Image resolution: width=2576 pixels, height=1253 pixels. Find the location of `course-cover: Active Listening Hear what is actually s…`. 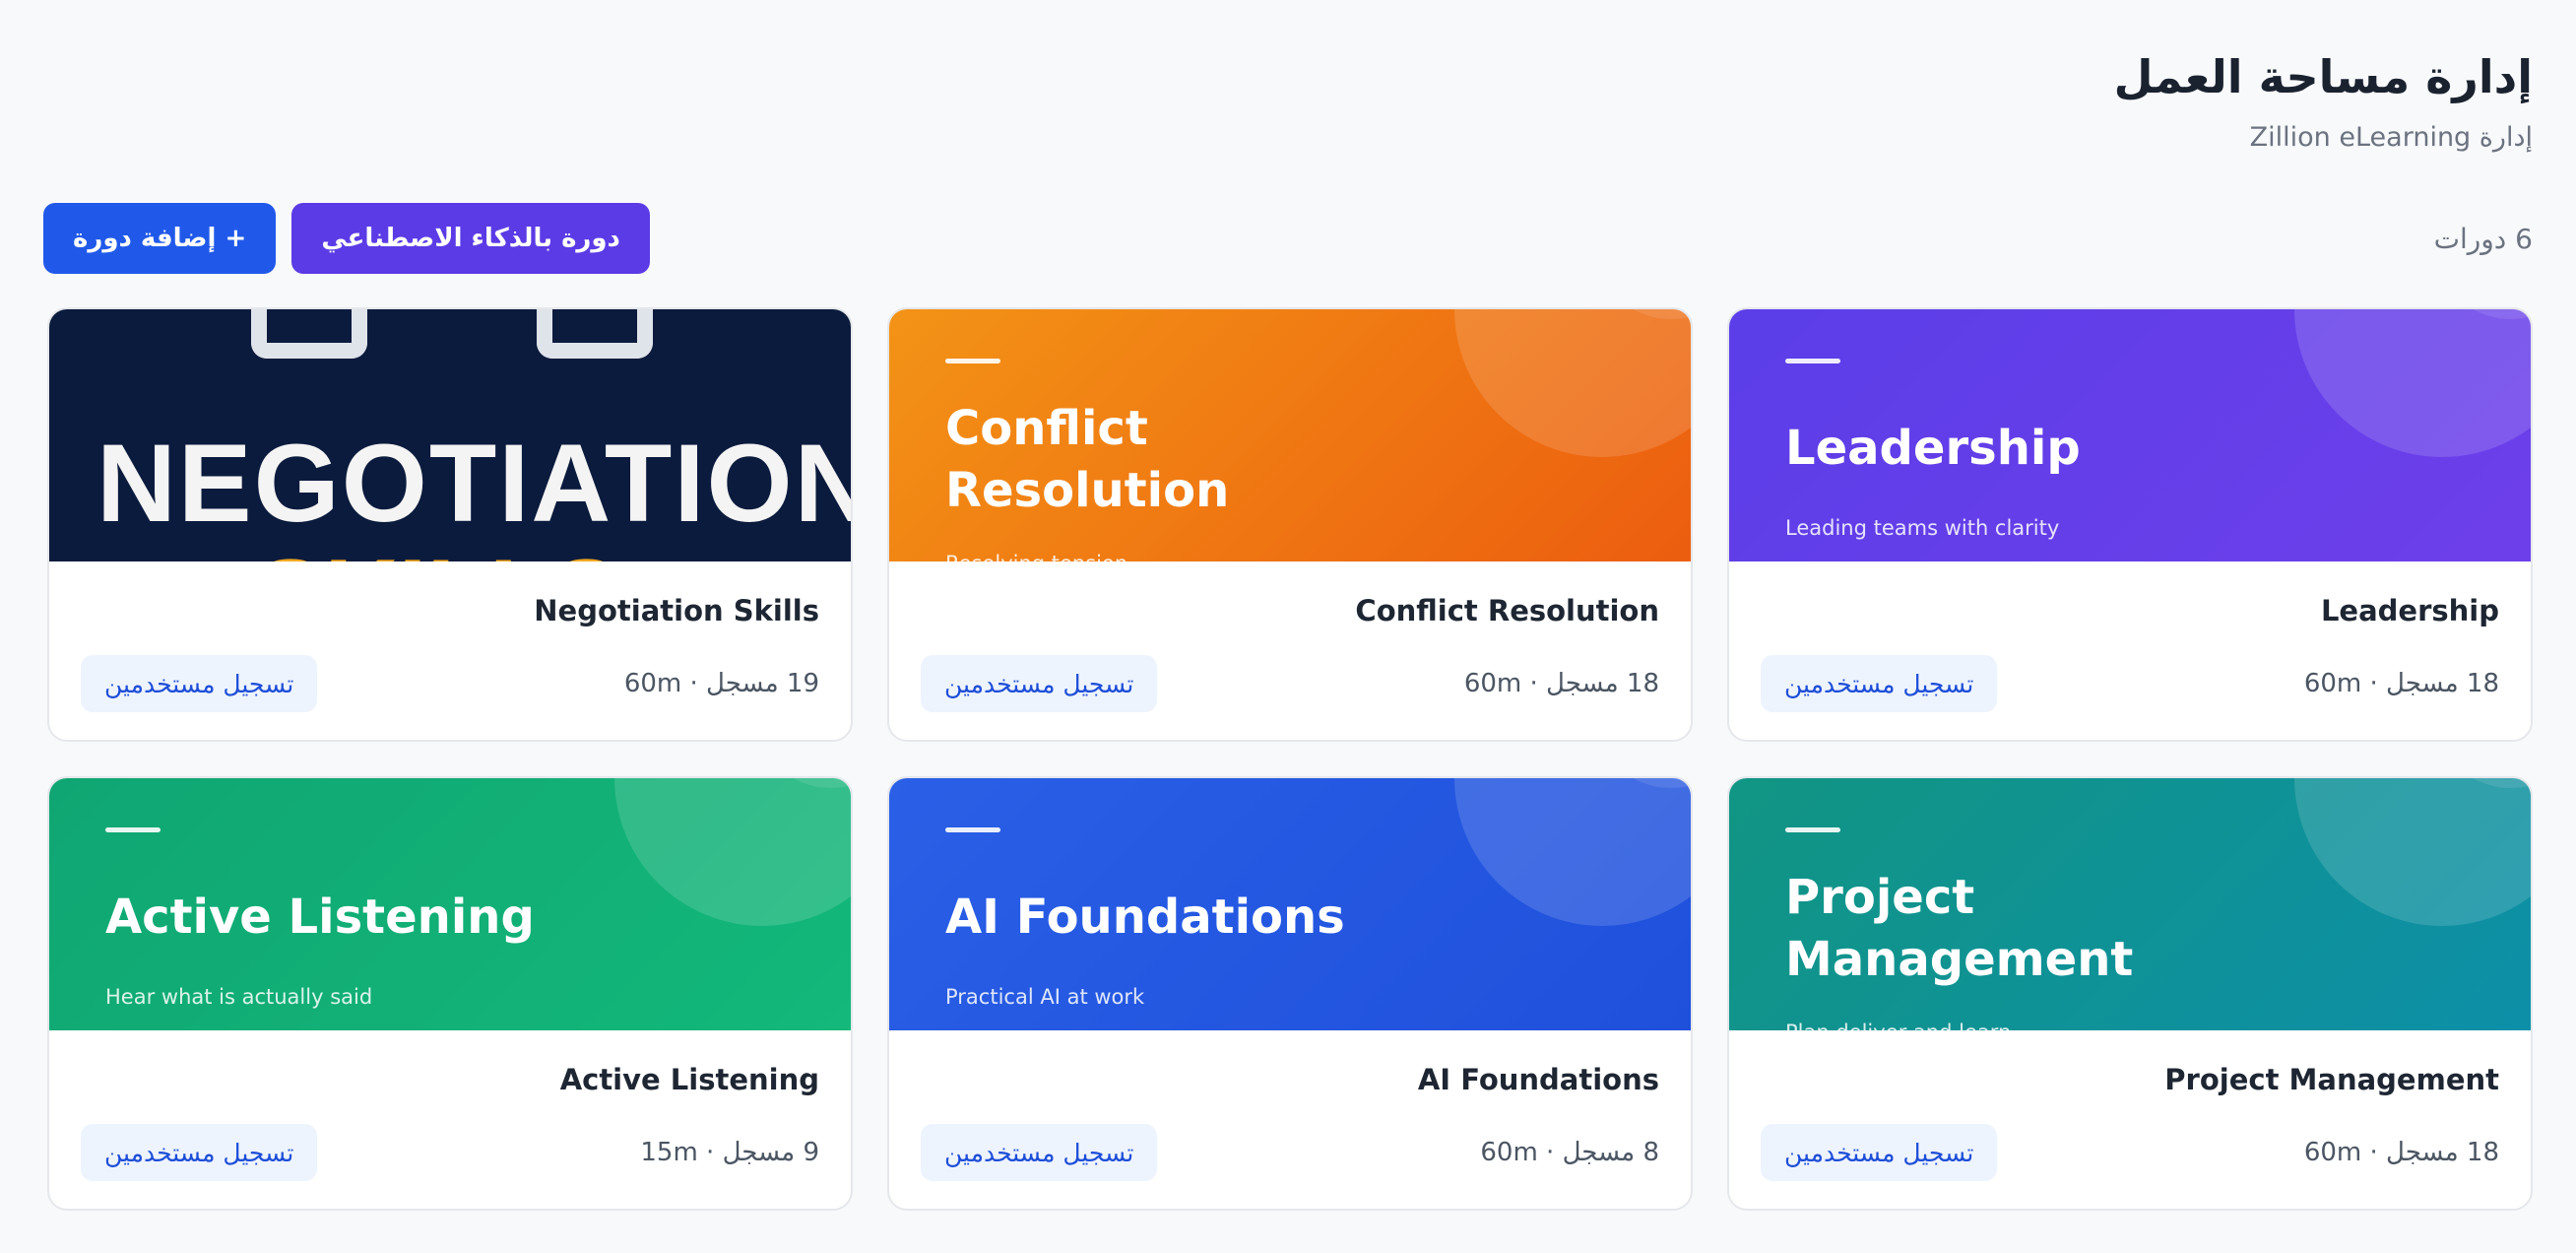

course-cover: Active Listening Hear what is actually s… is located at coordinates (450, 904).